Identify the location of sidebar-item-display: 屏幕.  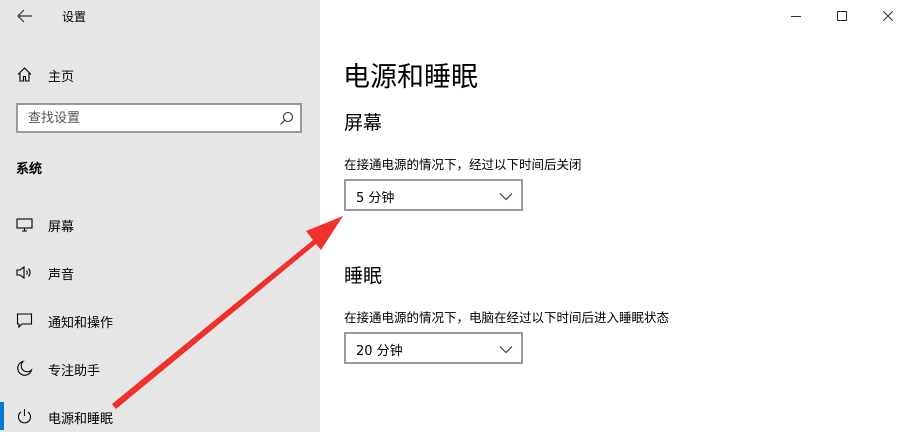
(160, 224).